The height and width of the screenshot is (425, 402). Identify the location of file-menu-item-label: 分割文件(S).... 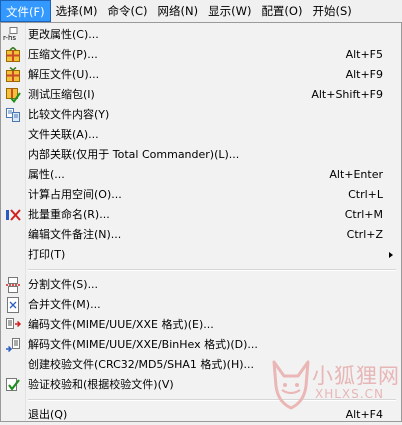
(63, 284).